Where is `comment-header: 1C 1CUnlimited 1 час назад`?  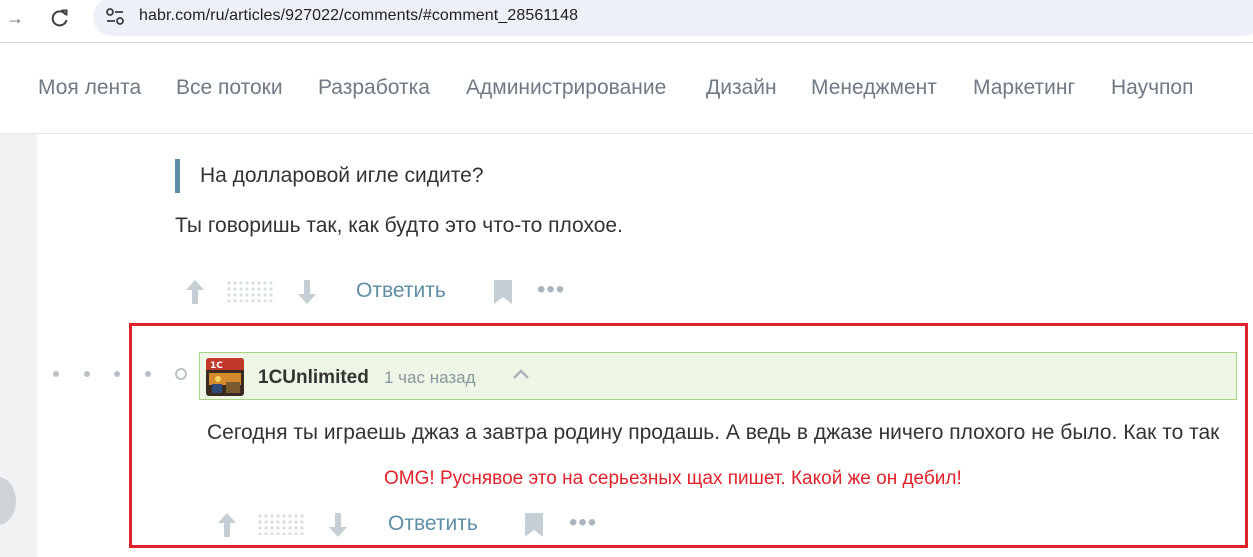
comment-header: 1C 1CUnlimited 1 час назад is located at coordinates (718, 376).